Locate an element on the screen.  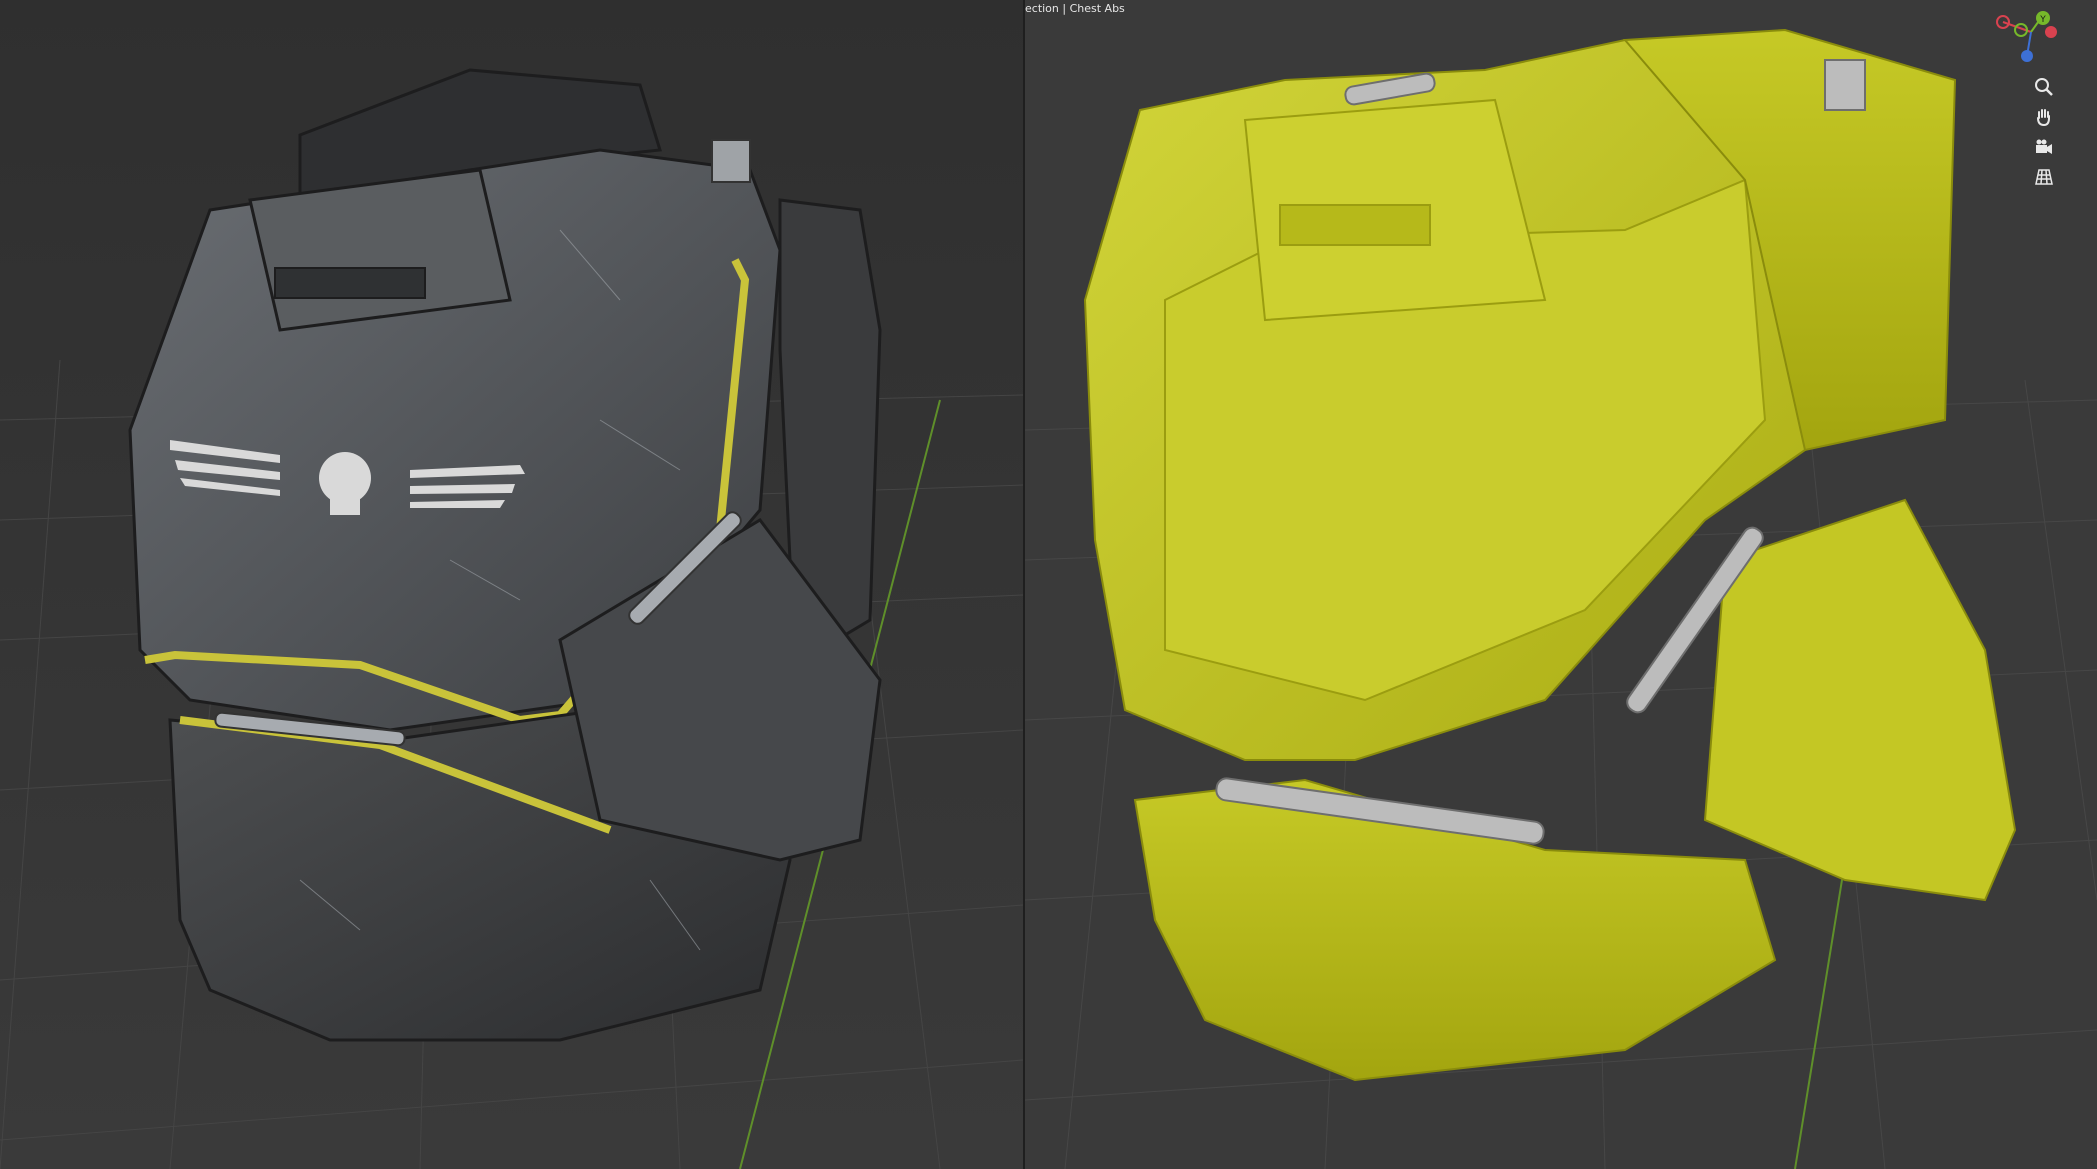
neck-block is located at coordinates (380, 250).